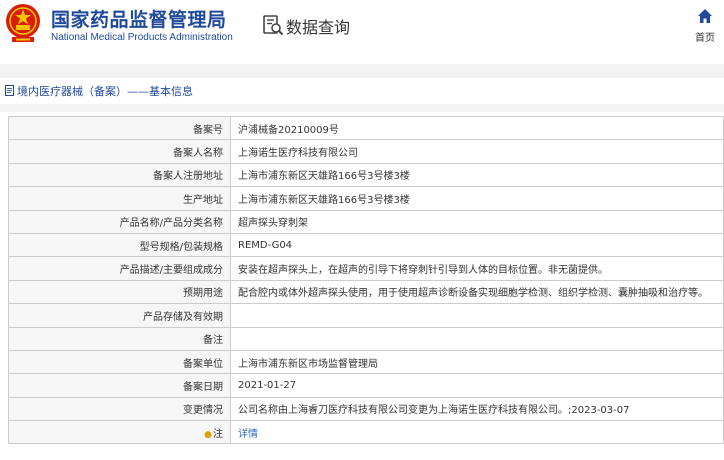 The width and height of the screenshot is (724, 460). Describe the element at coordinates (705, 38) in the screenshot. I see `home-label: 首页` at that location.